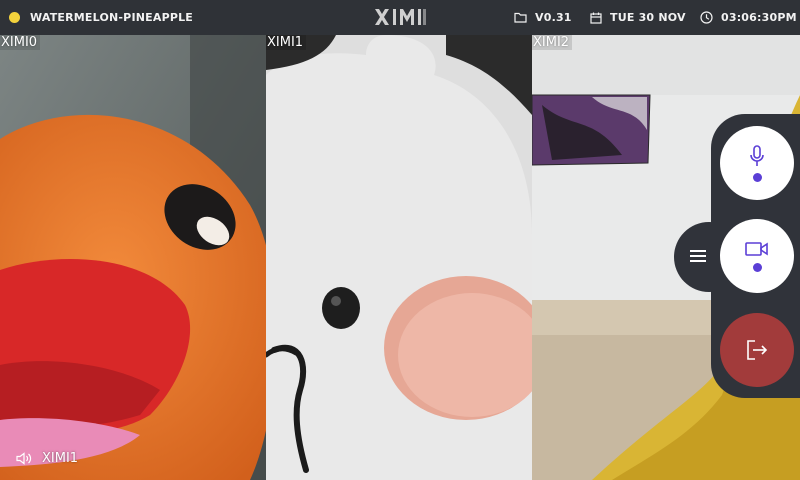  Describe the element at coordinates (757, 155) in the screenshot. I see `microphone-icon` at that location.